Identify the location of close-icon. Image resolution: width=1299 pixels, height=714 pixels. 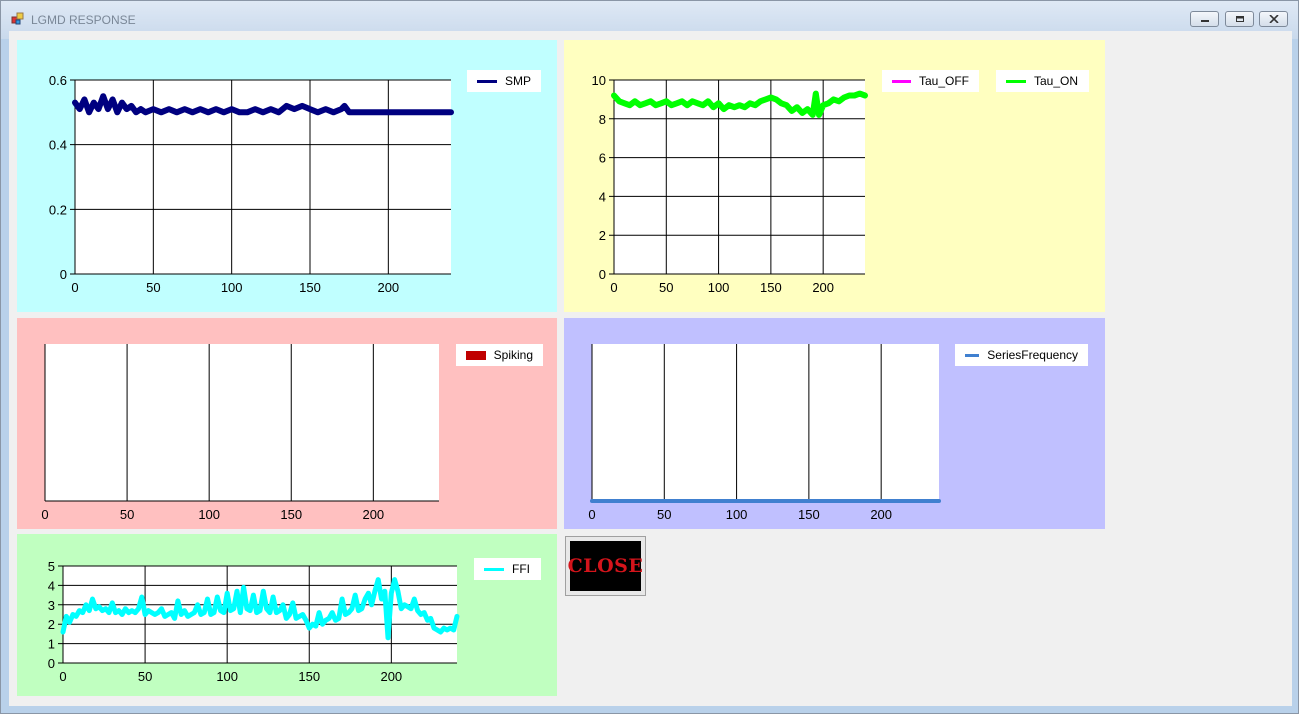
(1273, 19).